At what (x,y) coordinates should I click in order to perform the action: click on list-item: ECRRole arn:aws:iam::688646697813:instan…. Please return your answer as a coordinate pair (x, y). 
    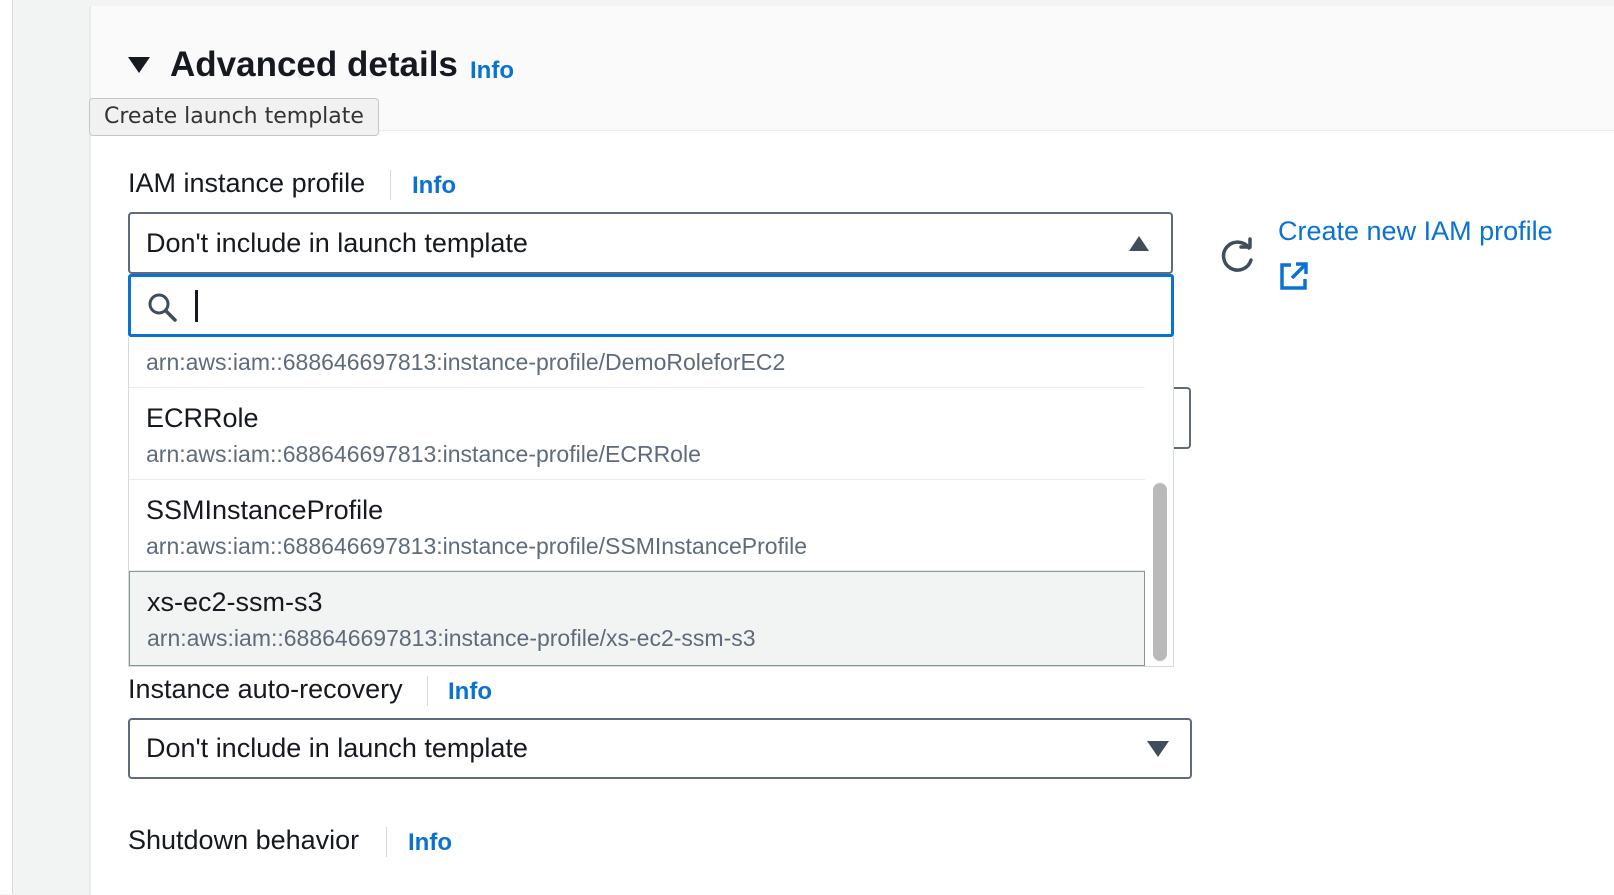
    Looking at the image, I should click on (637, 434).